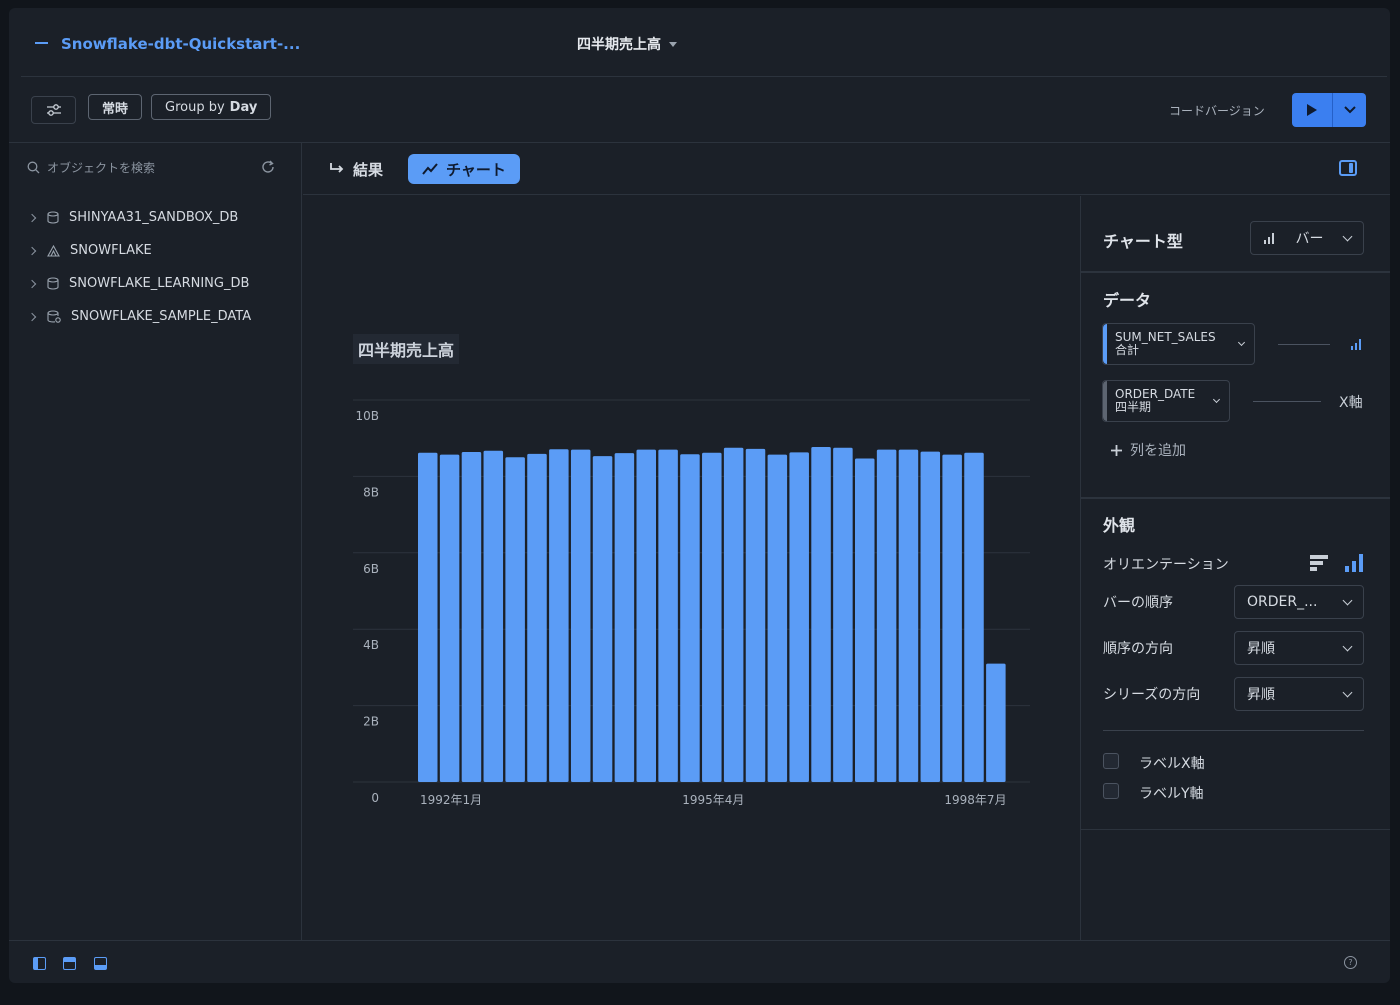  I want to click on column-chip-order-date: ORDER_DATE 四半期, so click(1166, 401).